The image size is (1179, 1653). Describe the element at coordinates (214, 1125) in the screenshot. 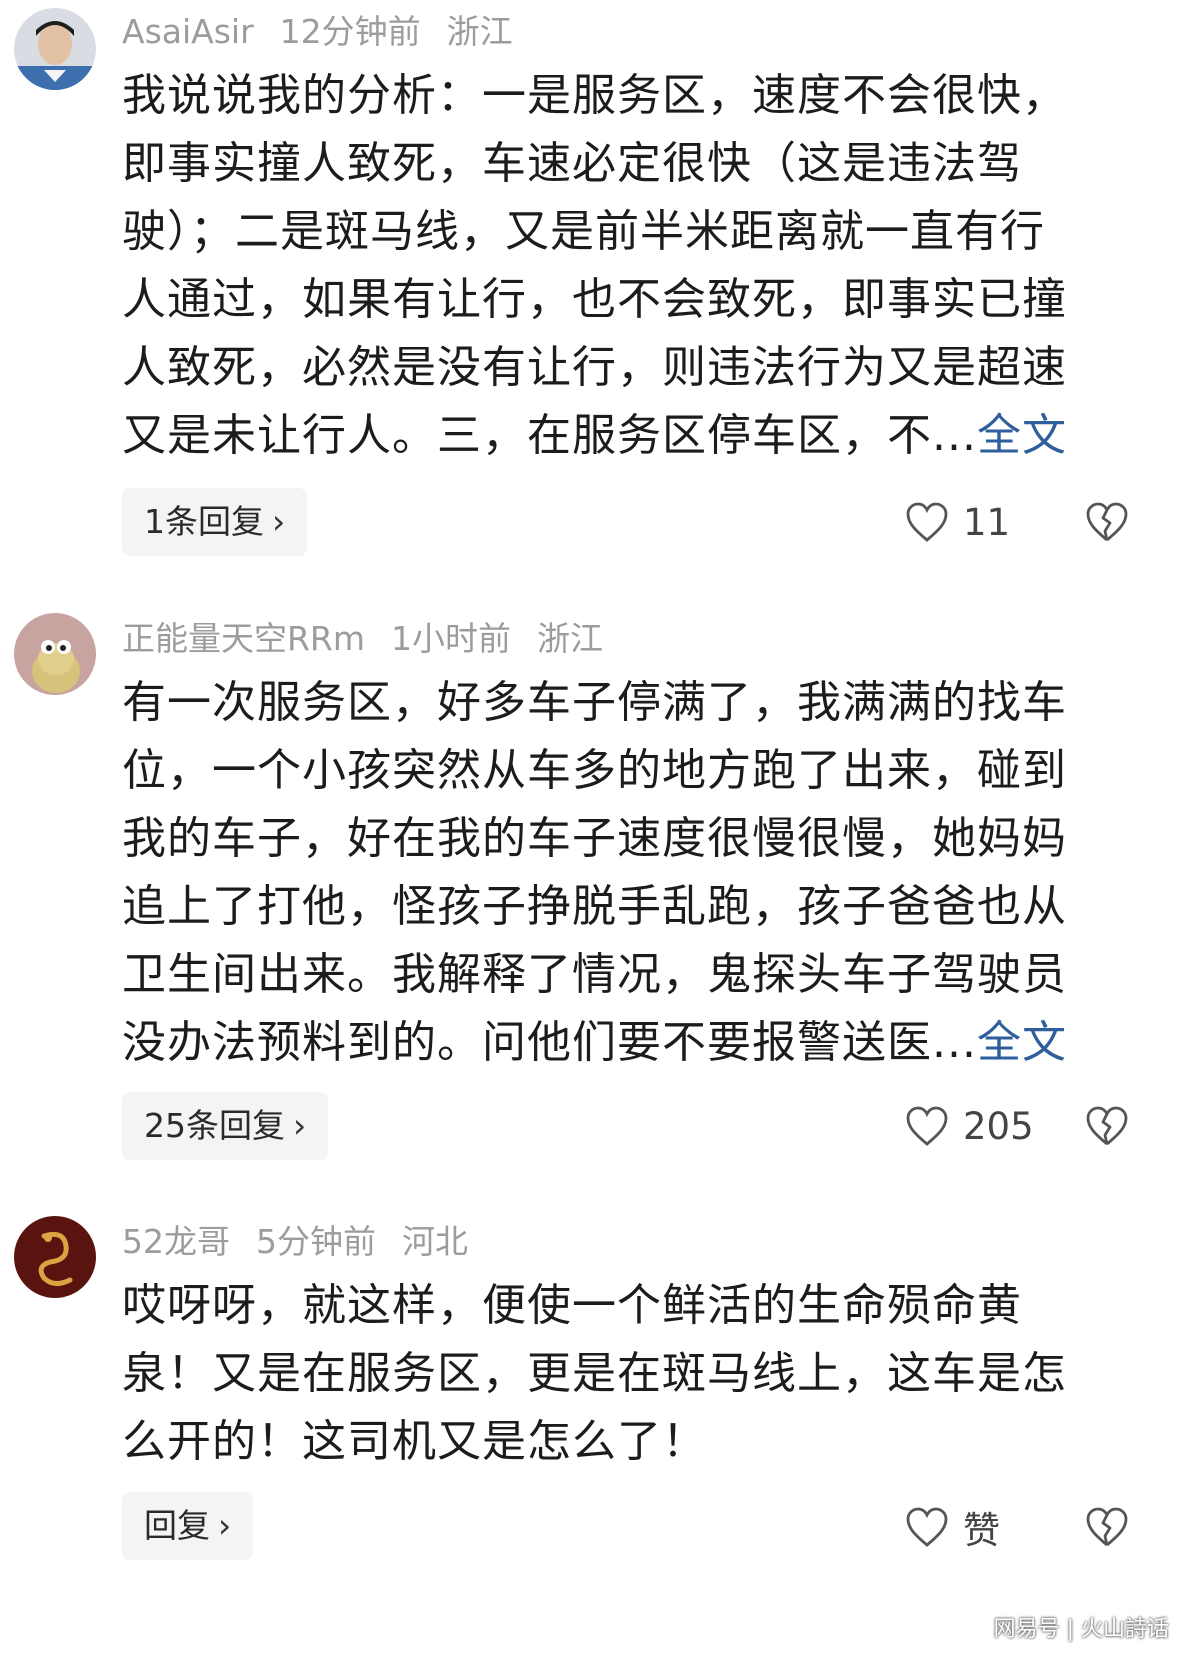

I see `replies-label: 25条回复` at that location.